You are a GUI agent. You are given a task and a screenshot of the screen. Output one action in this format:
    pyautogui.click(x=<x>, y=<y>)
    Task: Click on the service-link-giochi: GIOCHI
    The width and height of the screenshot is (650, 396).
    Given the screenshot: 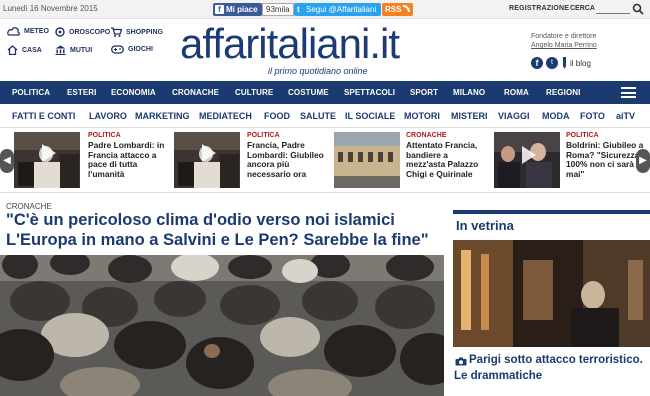 What is the action you would take?
    pyautogui.click(x=132, y=49)
    